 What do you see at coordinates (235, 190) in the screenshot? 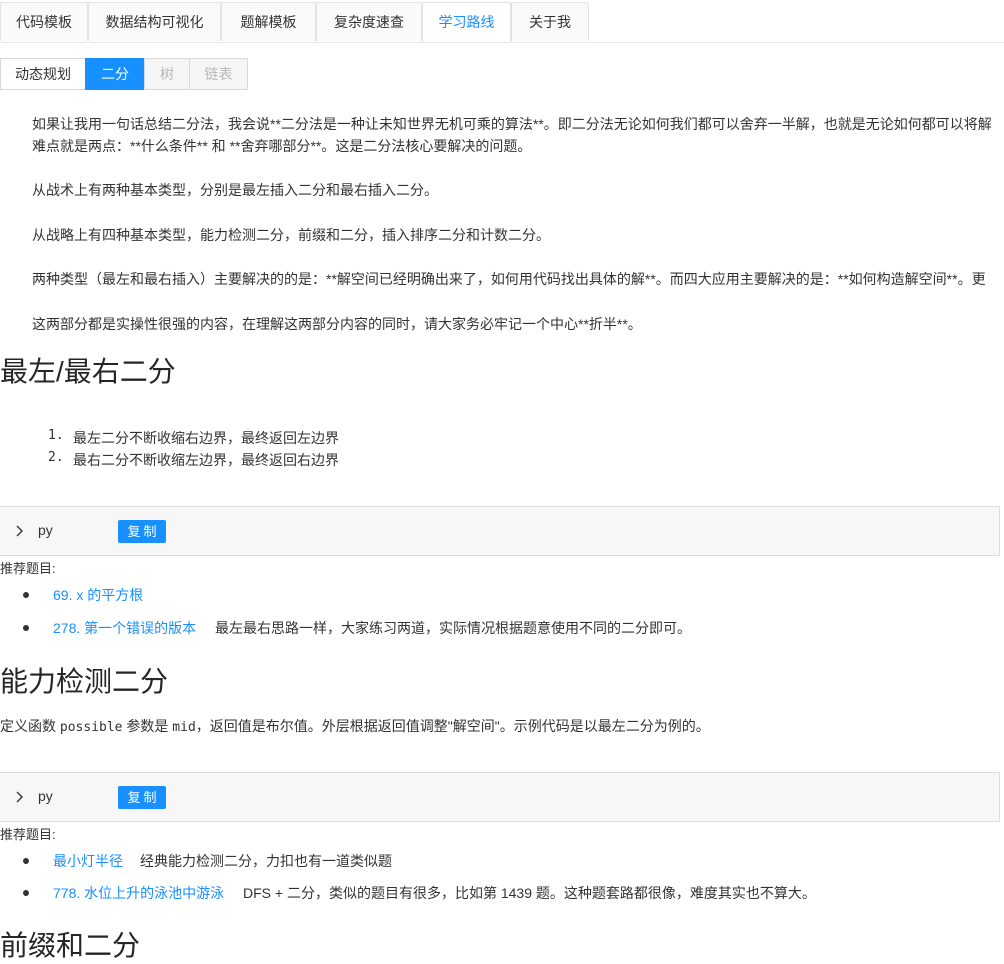
I see `intro-paragraph-tactics: 从战术上有两种基本类型，分别是最左插入二分和最右插入二分。` at bounding box center [235, 190].